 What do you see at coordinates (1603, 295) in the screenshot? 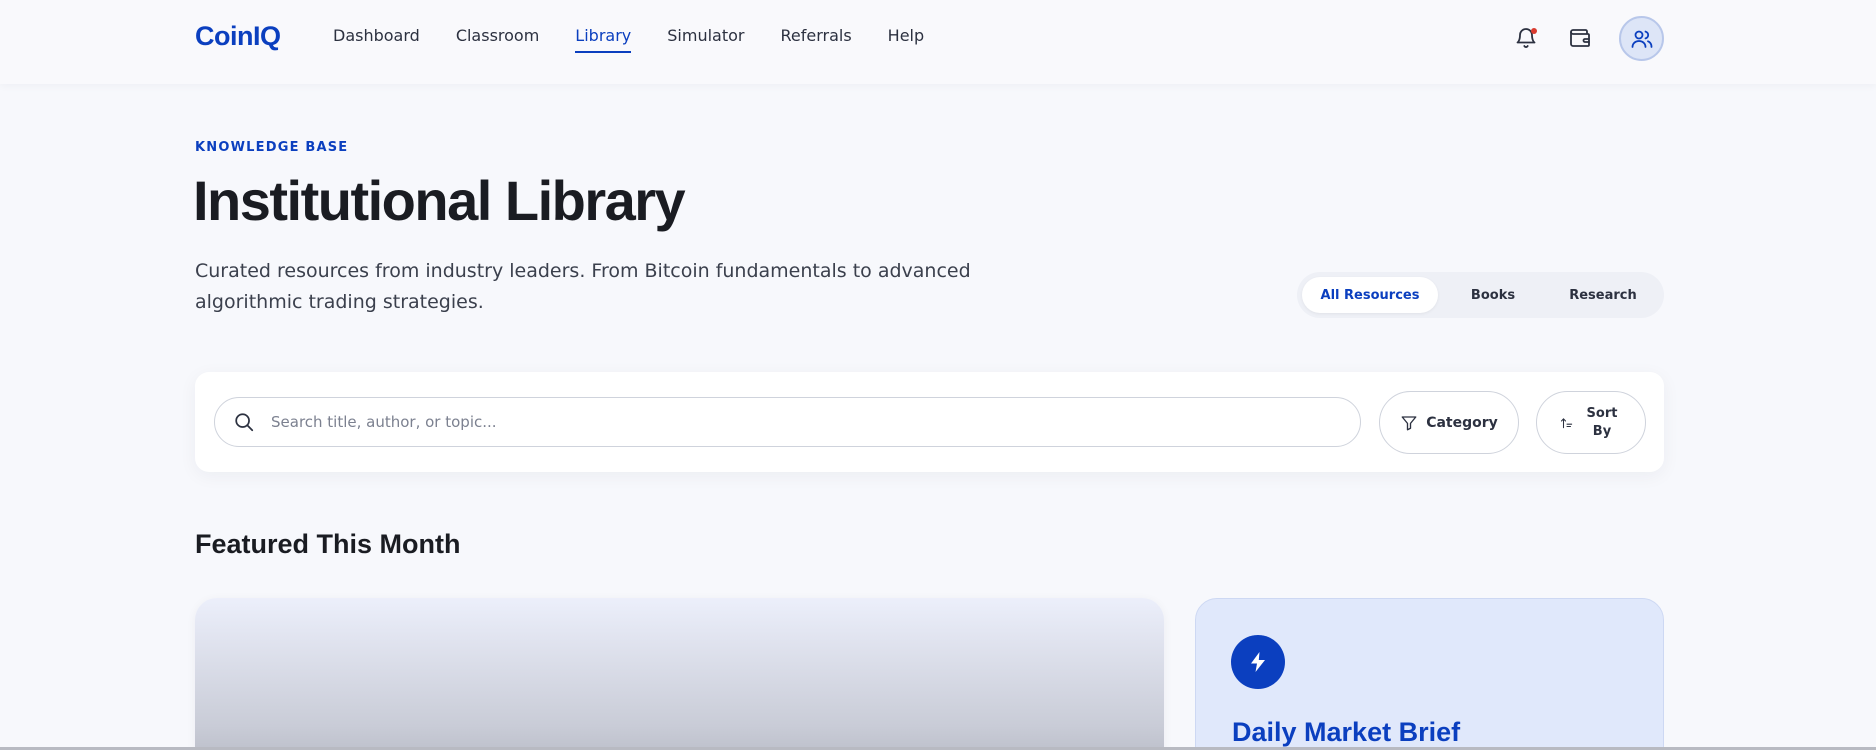
I see `tab-research: Research` at bounding box center [1603, 295].